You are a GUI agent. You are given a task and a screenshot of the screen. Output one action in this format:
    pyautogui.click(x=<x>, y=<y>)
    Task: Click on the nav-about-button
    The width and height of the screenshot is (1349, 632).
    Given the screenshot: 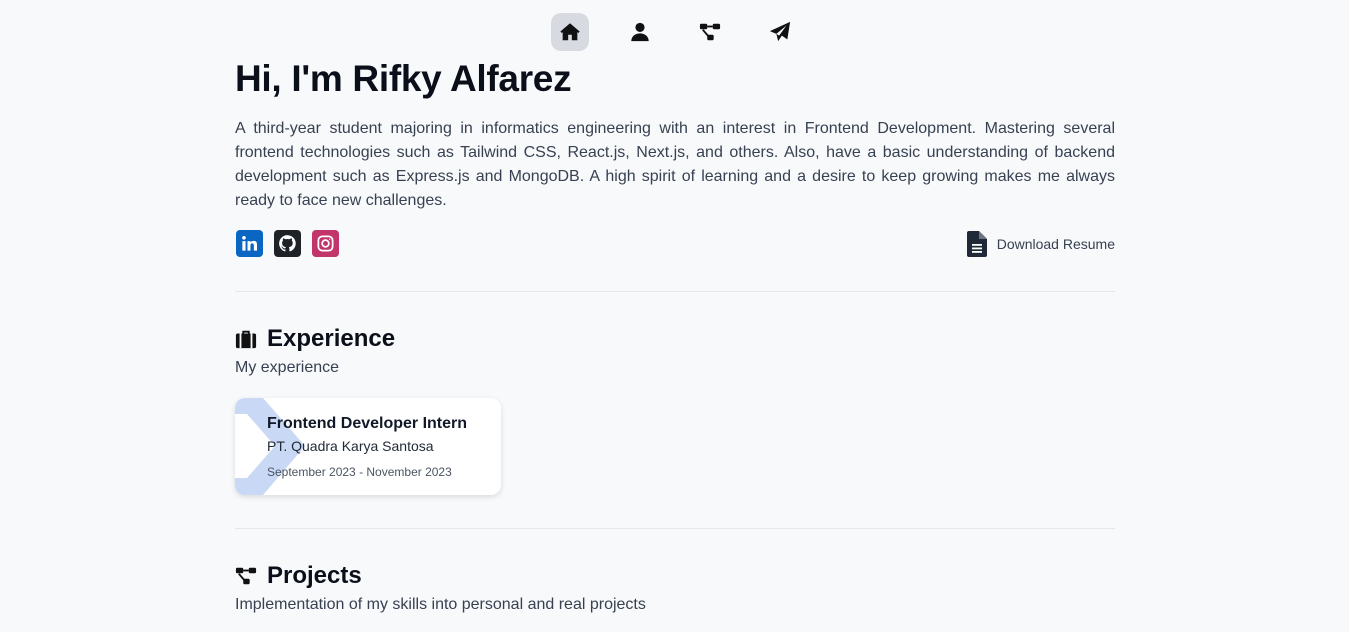 What is the action you would take?
    pyautogui.click(x=640, y=32)
    